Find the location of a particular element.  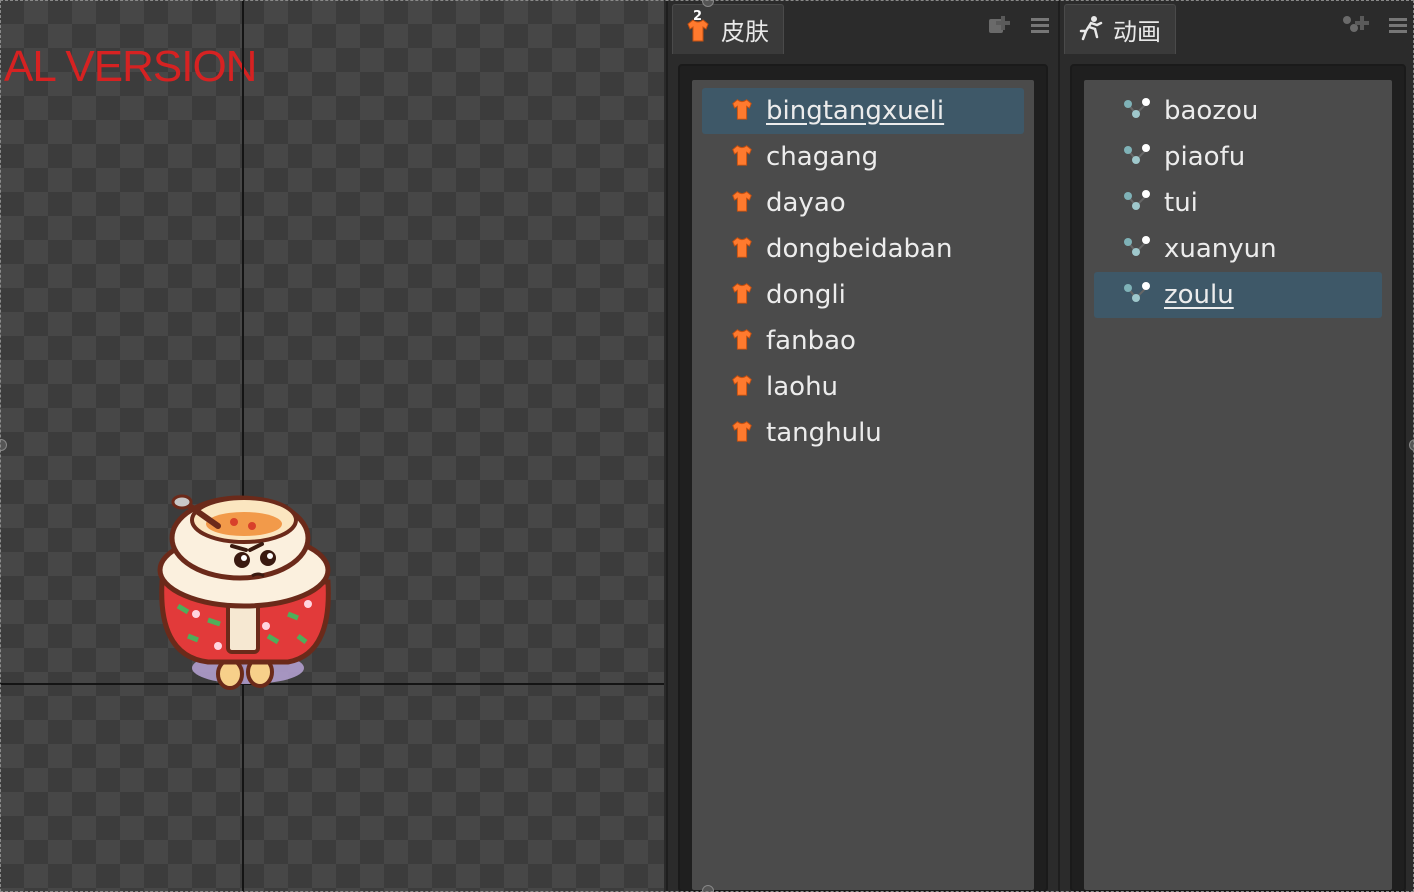

skins-tab-actions is located at coordinates (1018, 27).